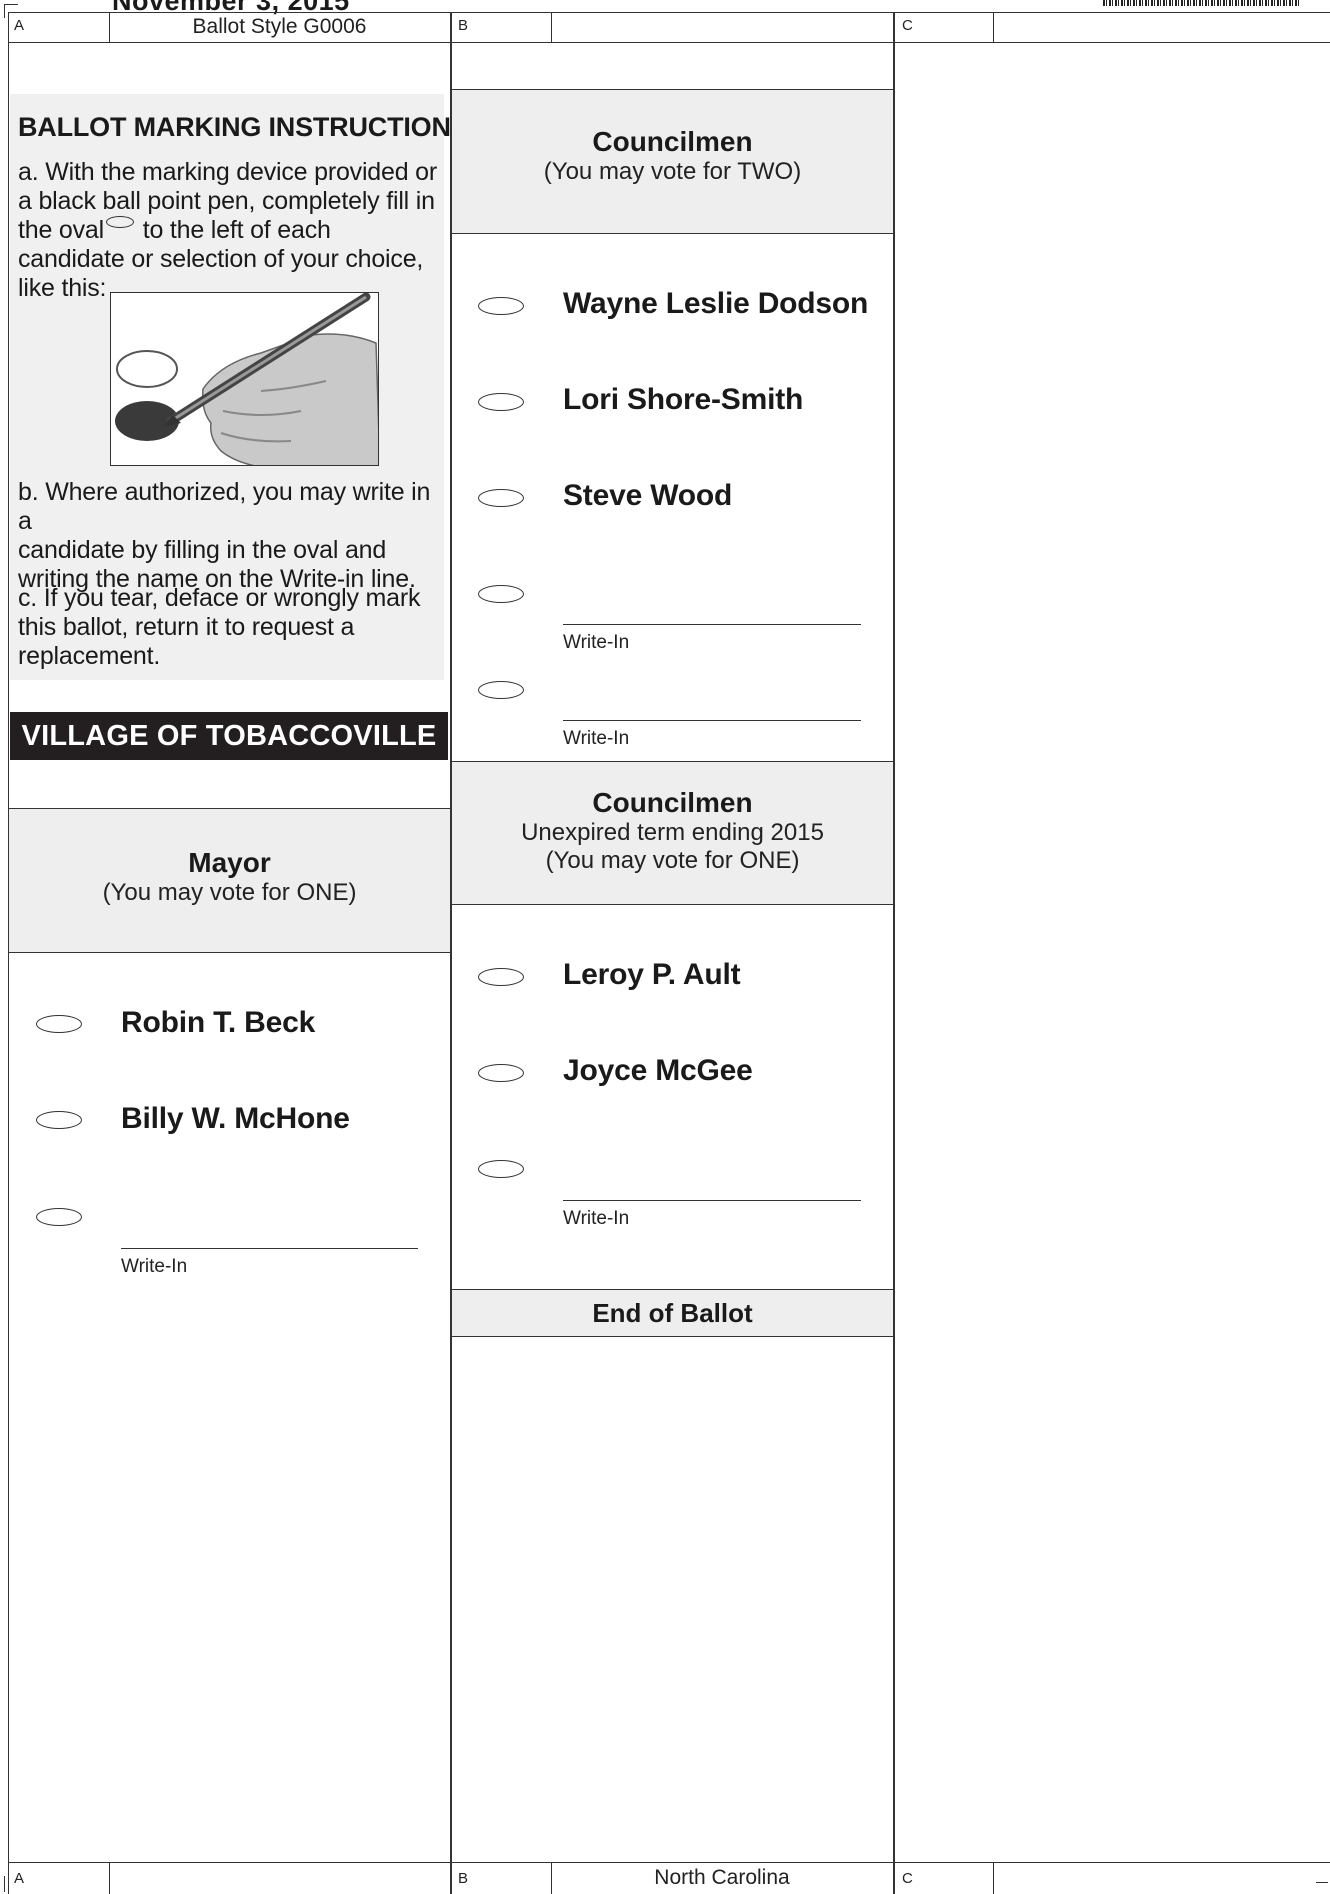 The image size is (1330, 1894). What do you see at coordinates (501, 306) in the screenshot?
I see `vote-oval-wayne-dodson` at bounding box center [501, 306].